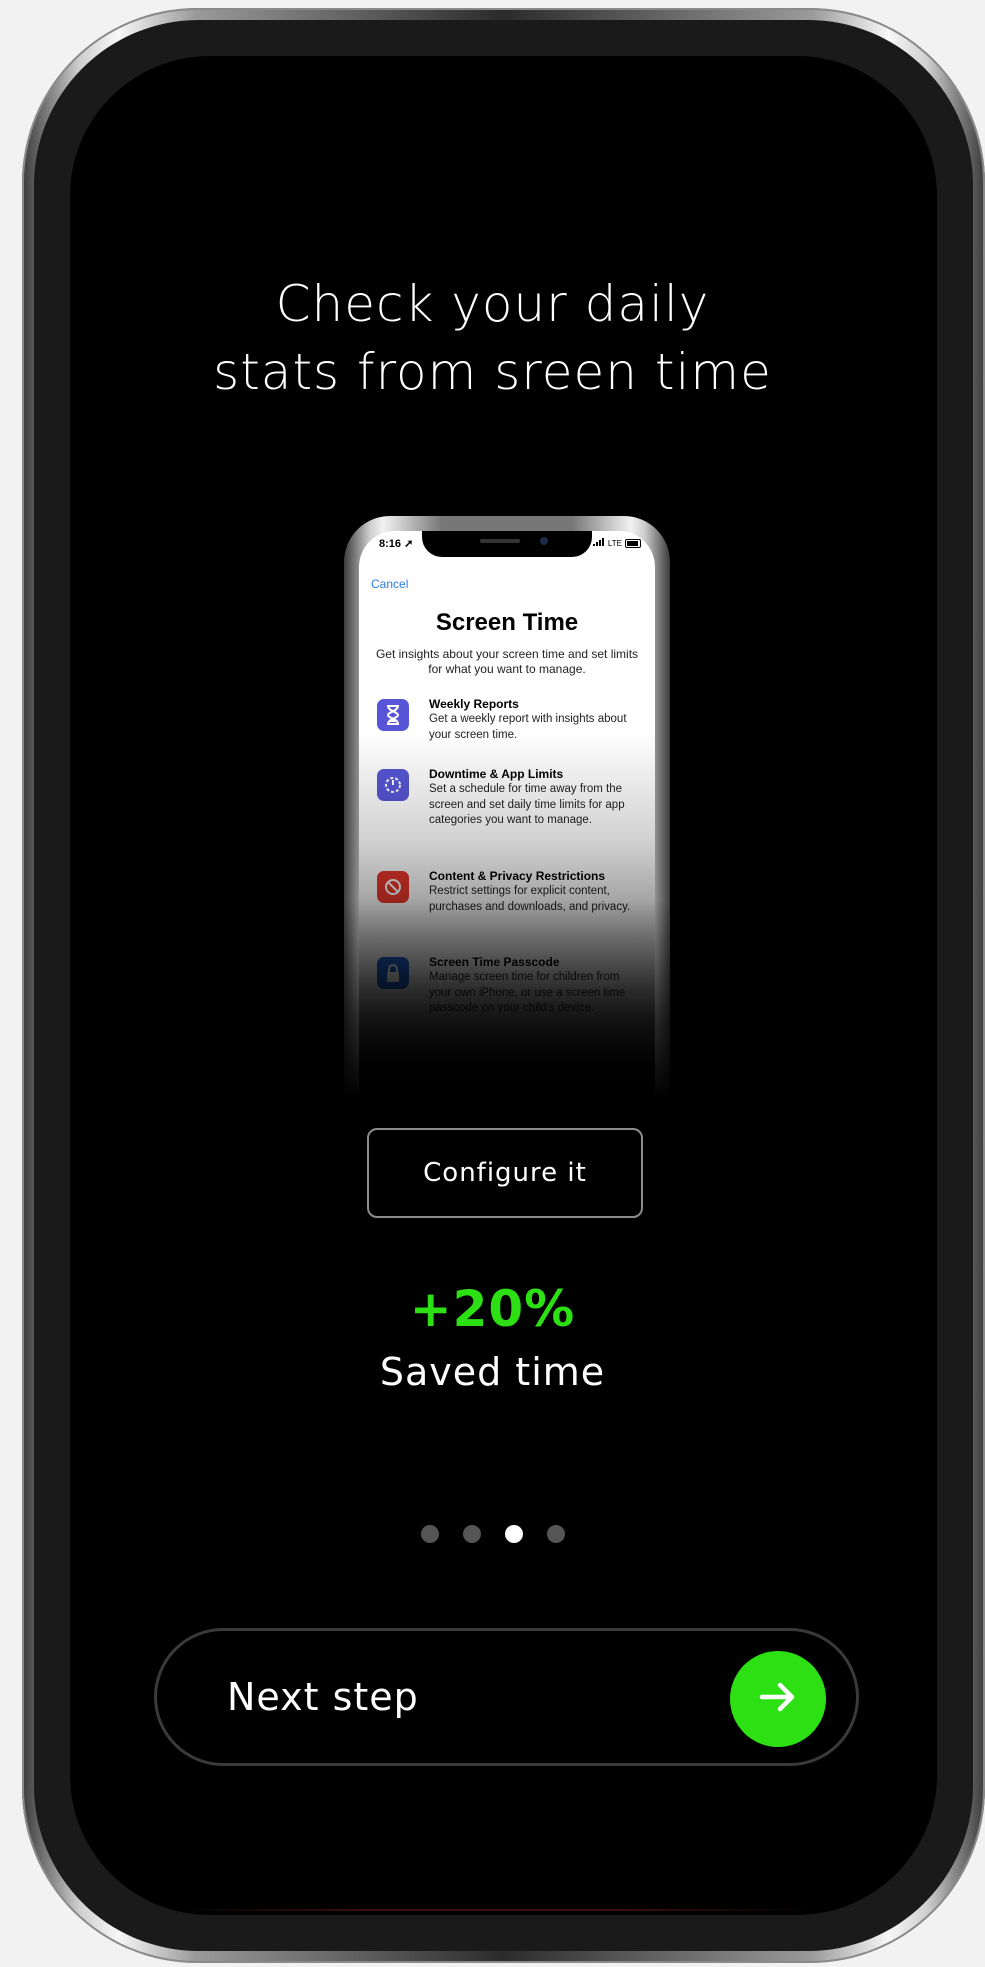  What do you see at coordinates (517, 876) in the screenshot?
I see `list-item-title: Content & Privacy Restrictions` at bounding box center [517, 876].